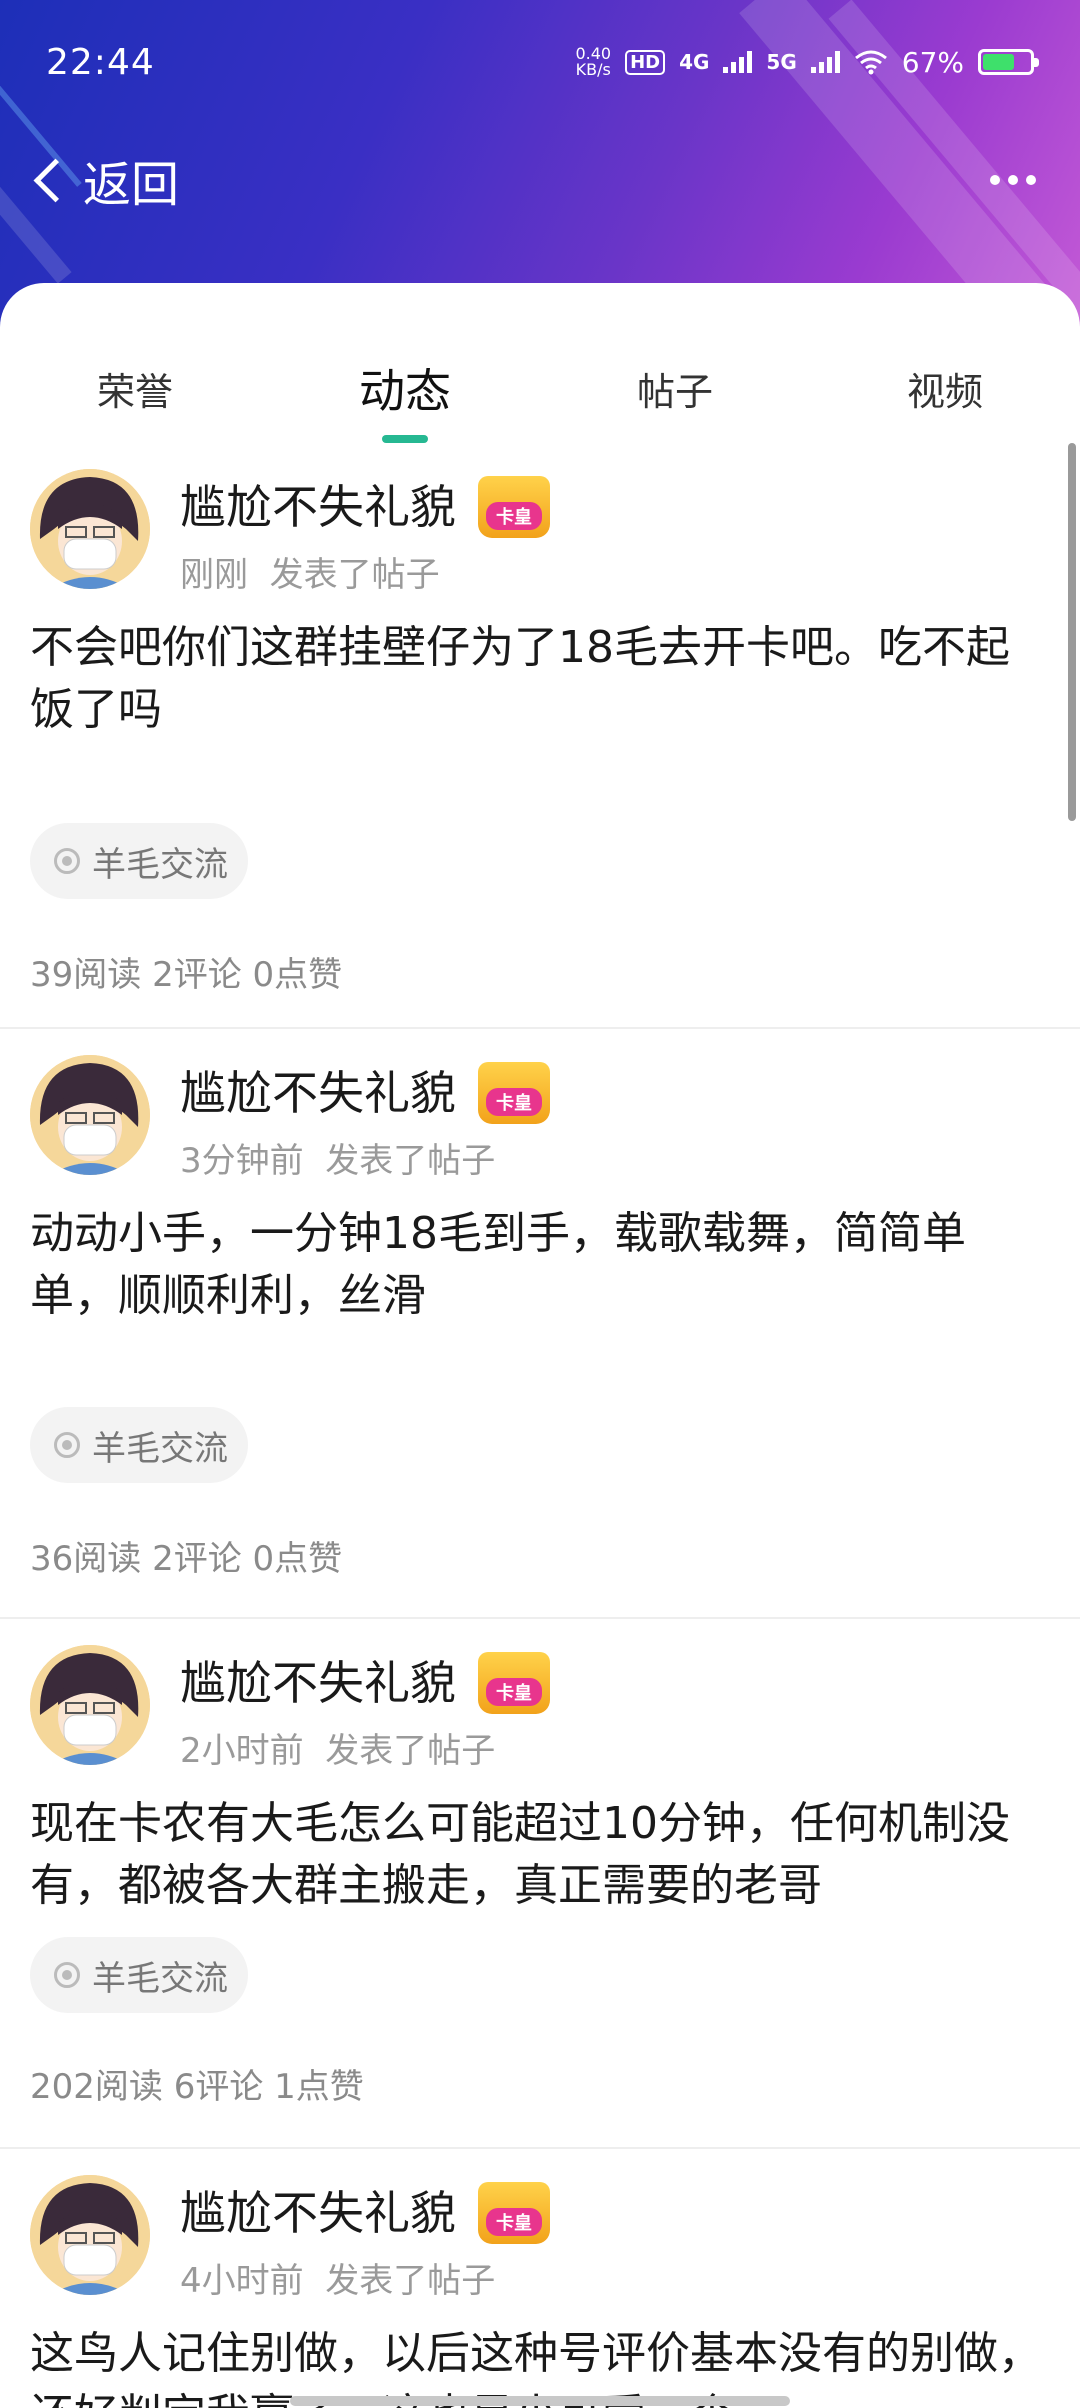 The width and height of the screenshot is (1080, 2408). I want to click on battery-icon, so click(1008, 62).